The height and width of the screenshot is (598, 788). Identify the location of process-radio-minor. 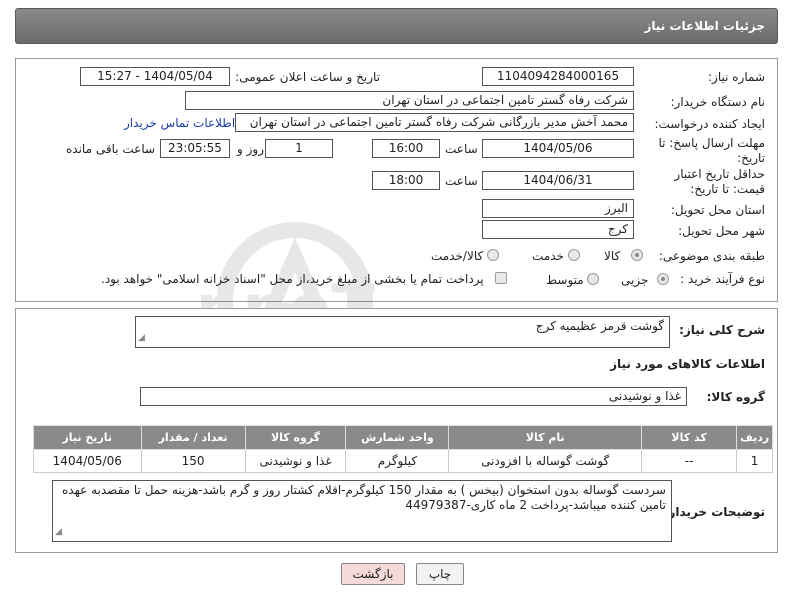
(663, 279).